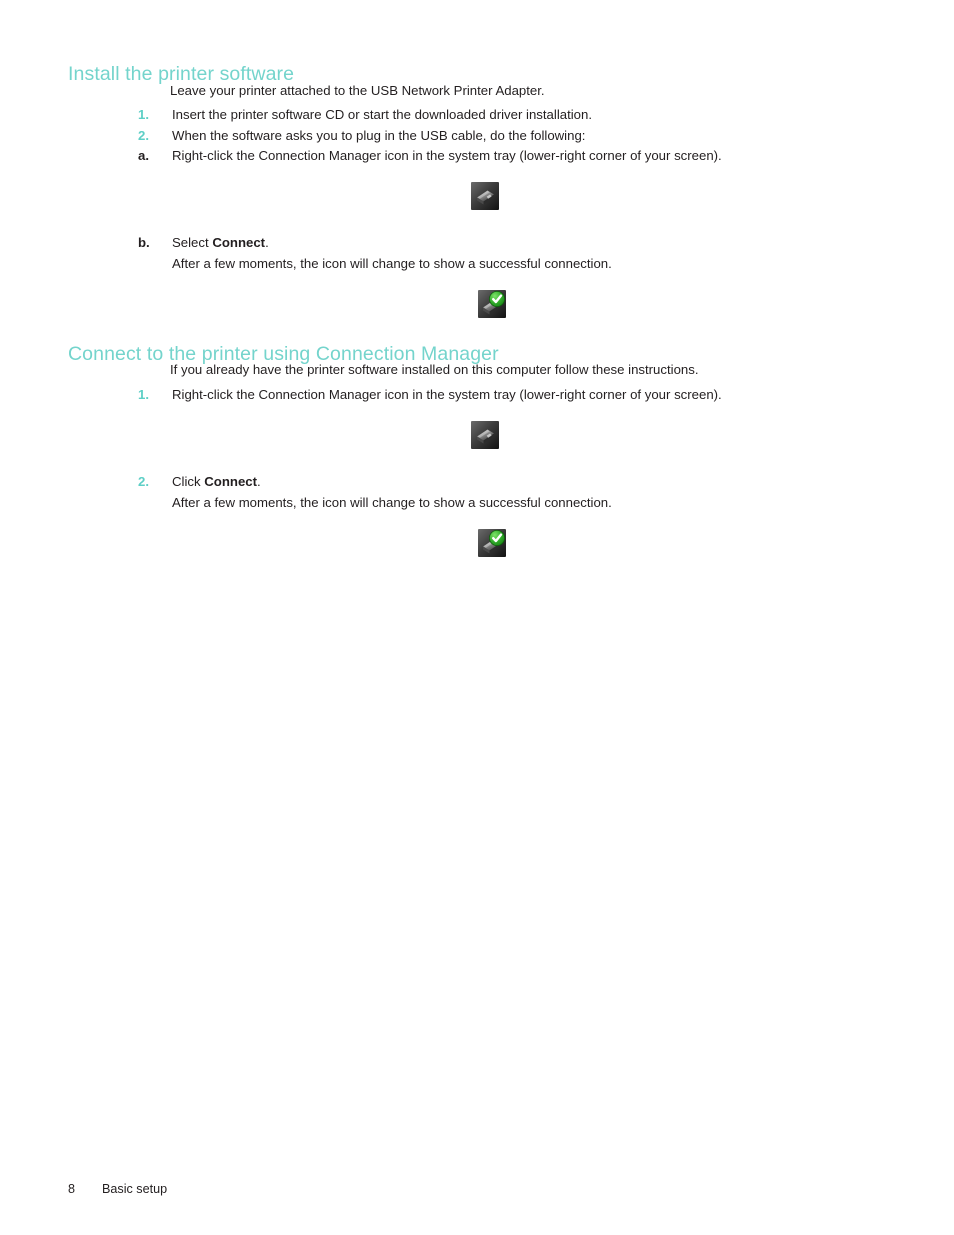 The height and width of the screenshot is (1235, 954). Describe the element at coordinates (143, 156) in the screenshot. I see `list-marker: a.` at that location.